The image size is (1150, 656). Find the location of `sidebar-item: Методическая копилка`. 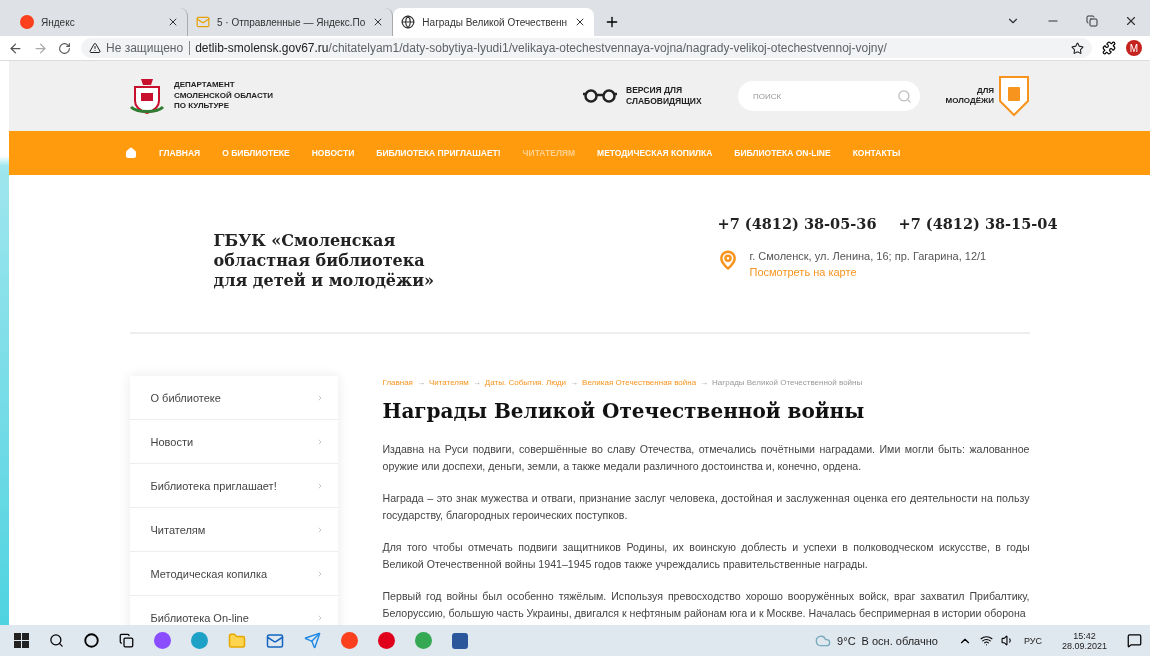

sidebar-item: Методическая копилка is located at coordinates (233, 574).